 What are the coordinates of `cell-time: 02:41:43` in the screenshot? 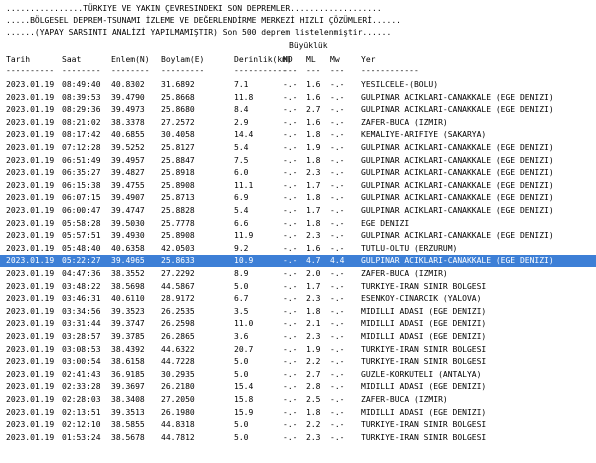 It's located at (81, 374).